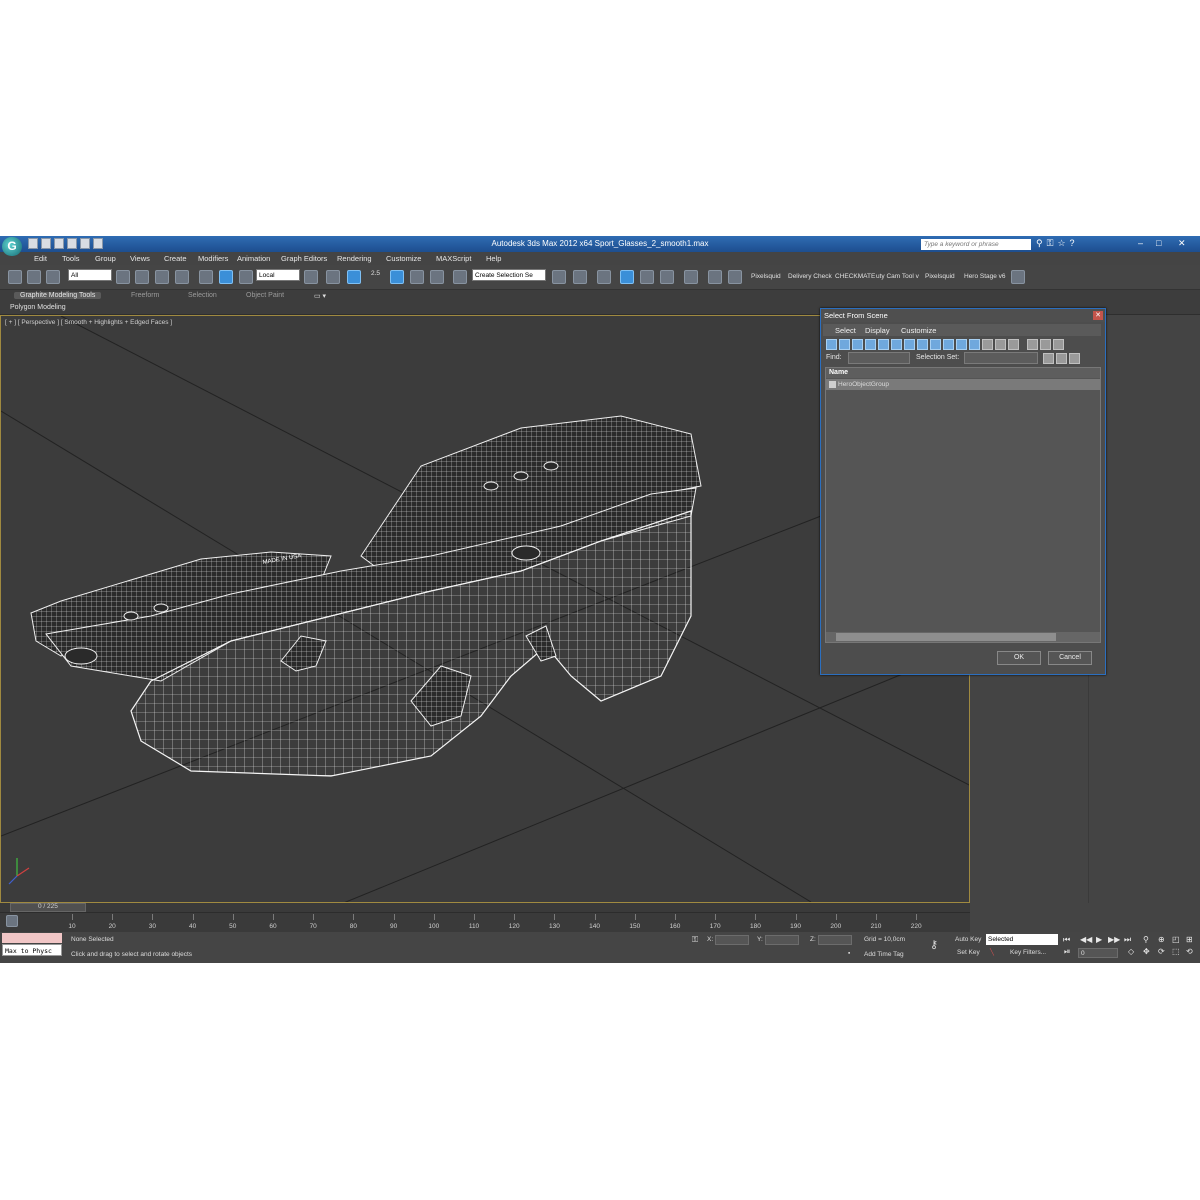 This screenshot has width=1200, height=1200. I want to click on z-coordinate-field, so click(835, 940).